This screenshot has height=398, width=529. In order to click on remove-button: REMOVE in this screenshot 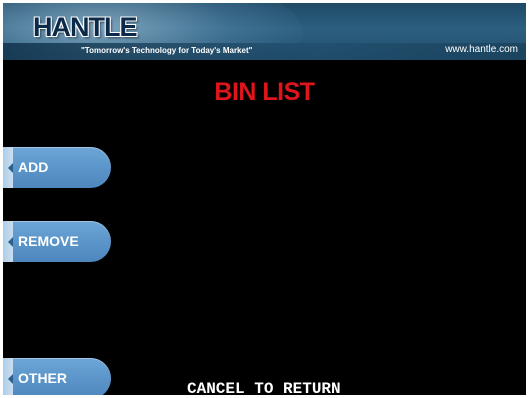, I will do `click(57, 241)`.